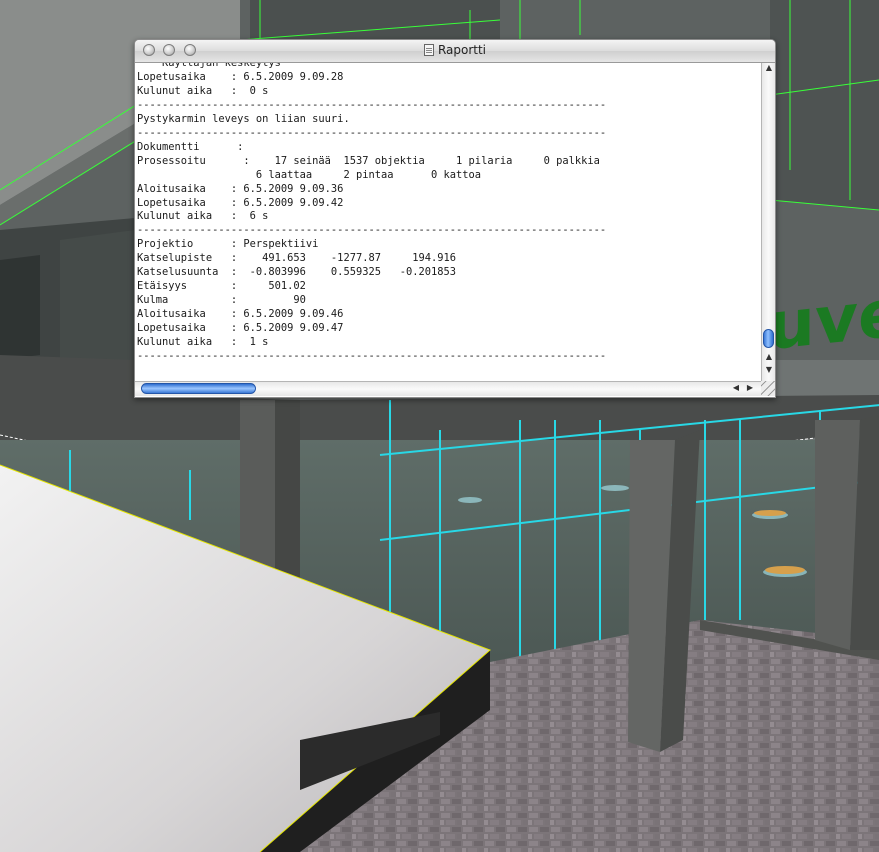 The width and height of the screenshot is (879, 852). I want to click on document-icon, so click(428, 50).